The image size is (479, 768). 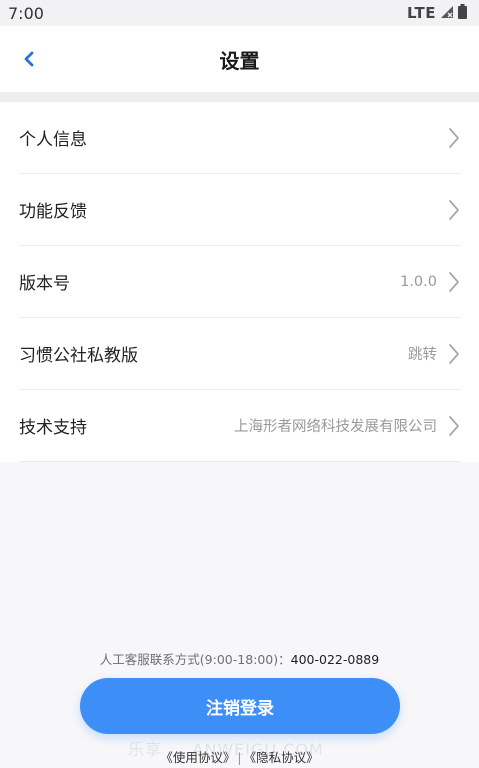 I want to click on network-type: LTE, so click(x=421, y=13).